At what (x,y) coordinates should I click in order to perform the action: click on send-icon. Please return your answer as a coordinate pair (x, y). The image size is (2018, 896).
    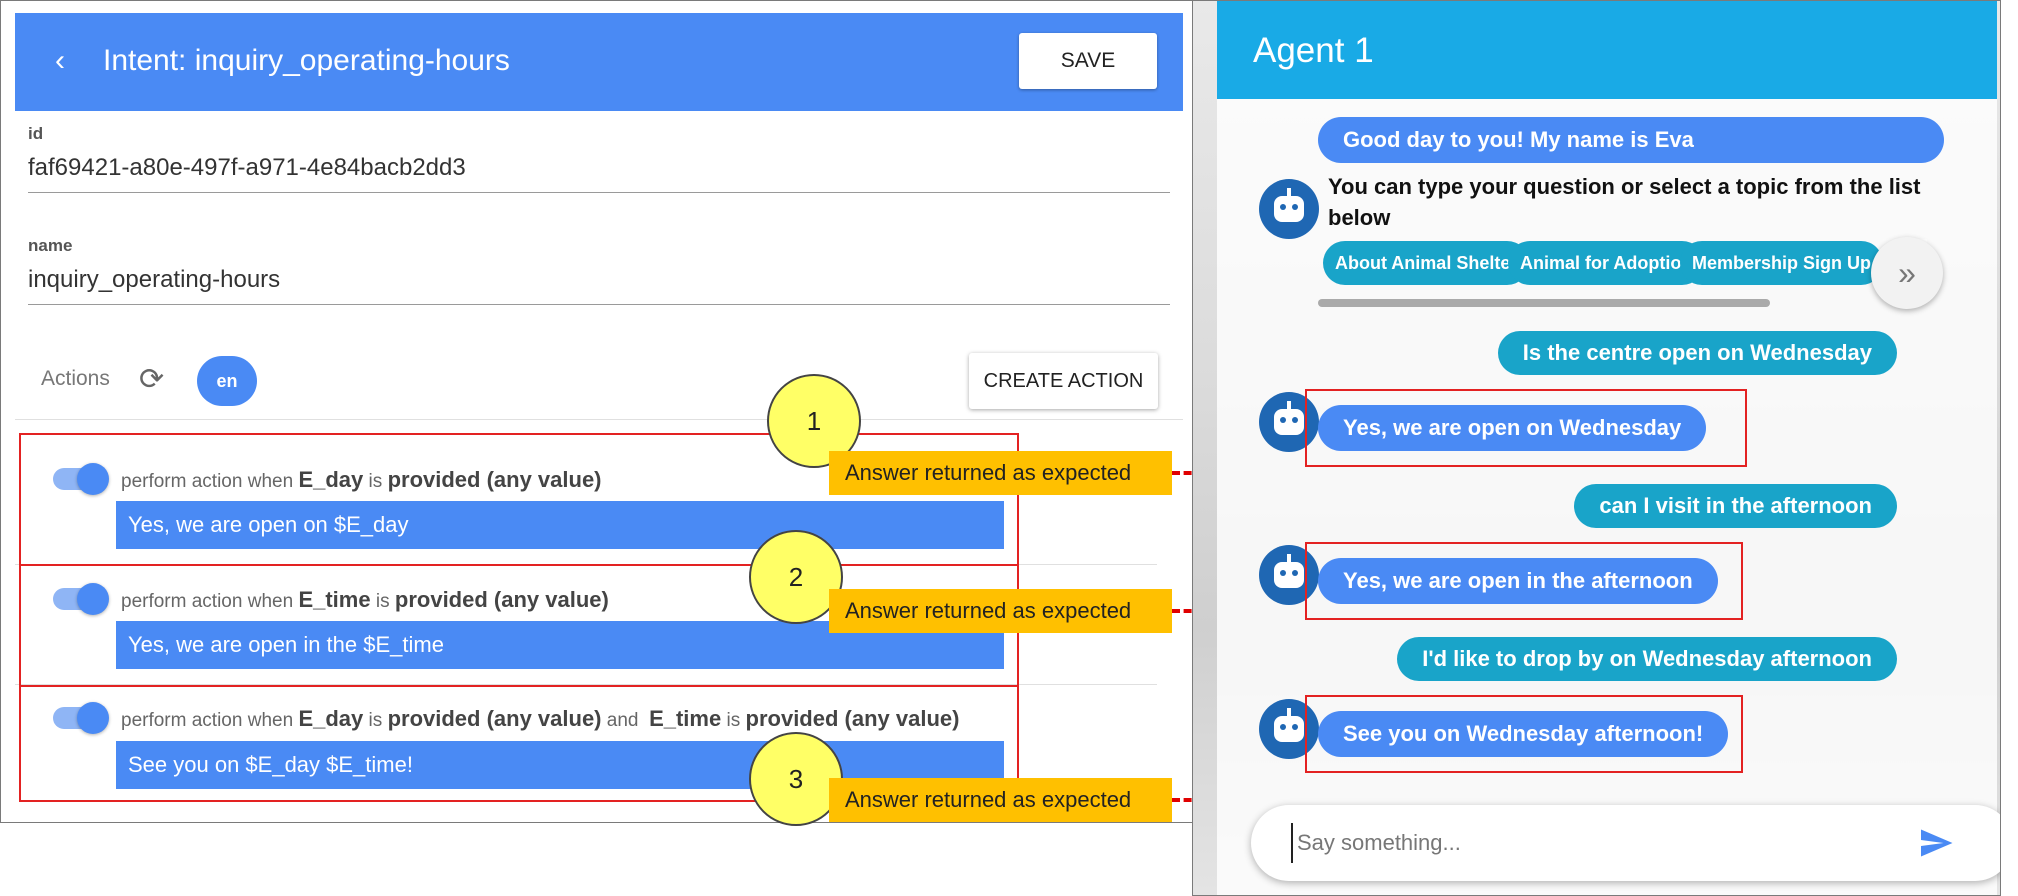
    Looking at the image, I should click on (1936, 843).